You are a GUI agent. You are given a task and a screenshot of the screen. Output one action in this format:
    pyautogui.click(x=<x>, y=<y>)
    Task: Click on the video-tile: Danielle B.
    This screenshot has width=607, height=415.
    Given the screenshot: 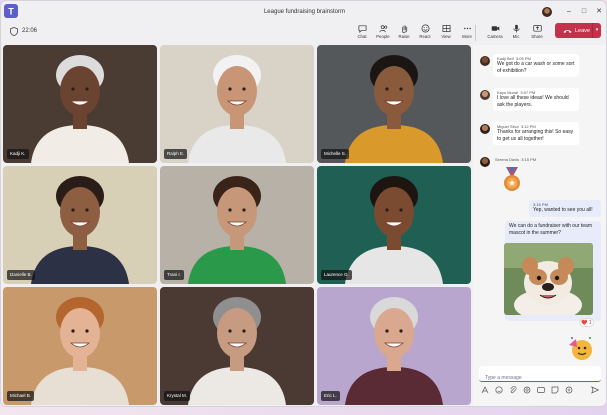 What is the action you would take?
    pyautogui.click(x=80, y=225)
    